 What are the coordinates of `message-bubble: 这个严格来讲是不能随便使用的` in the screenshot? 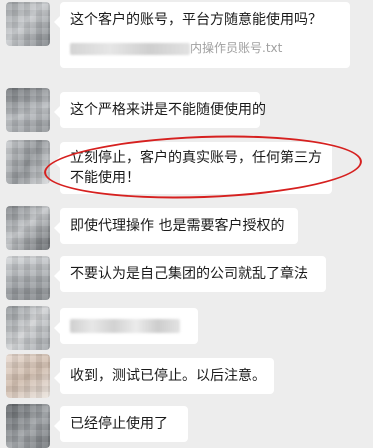 It's located at (160, 110).